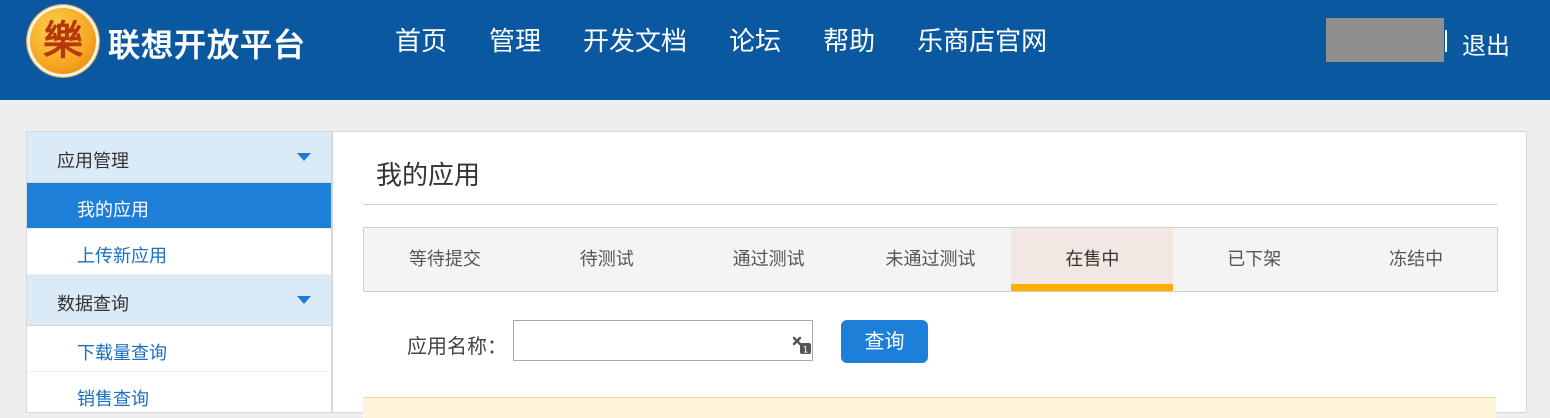  I want to click on status-tabs: 等待提交 待测试 通过测试 未通过测试 在售中 已下架 冻结中, so click(930, 259).